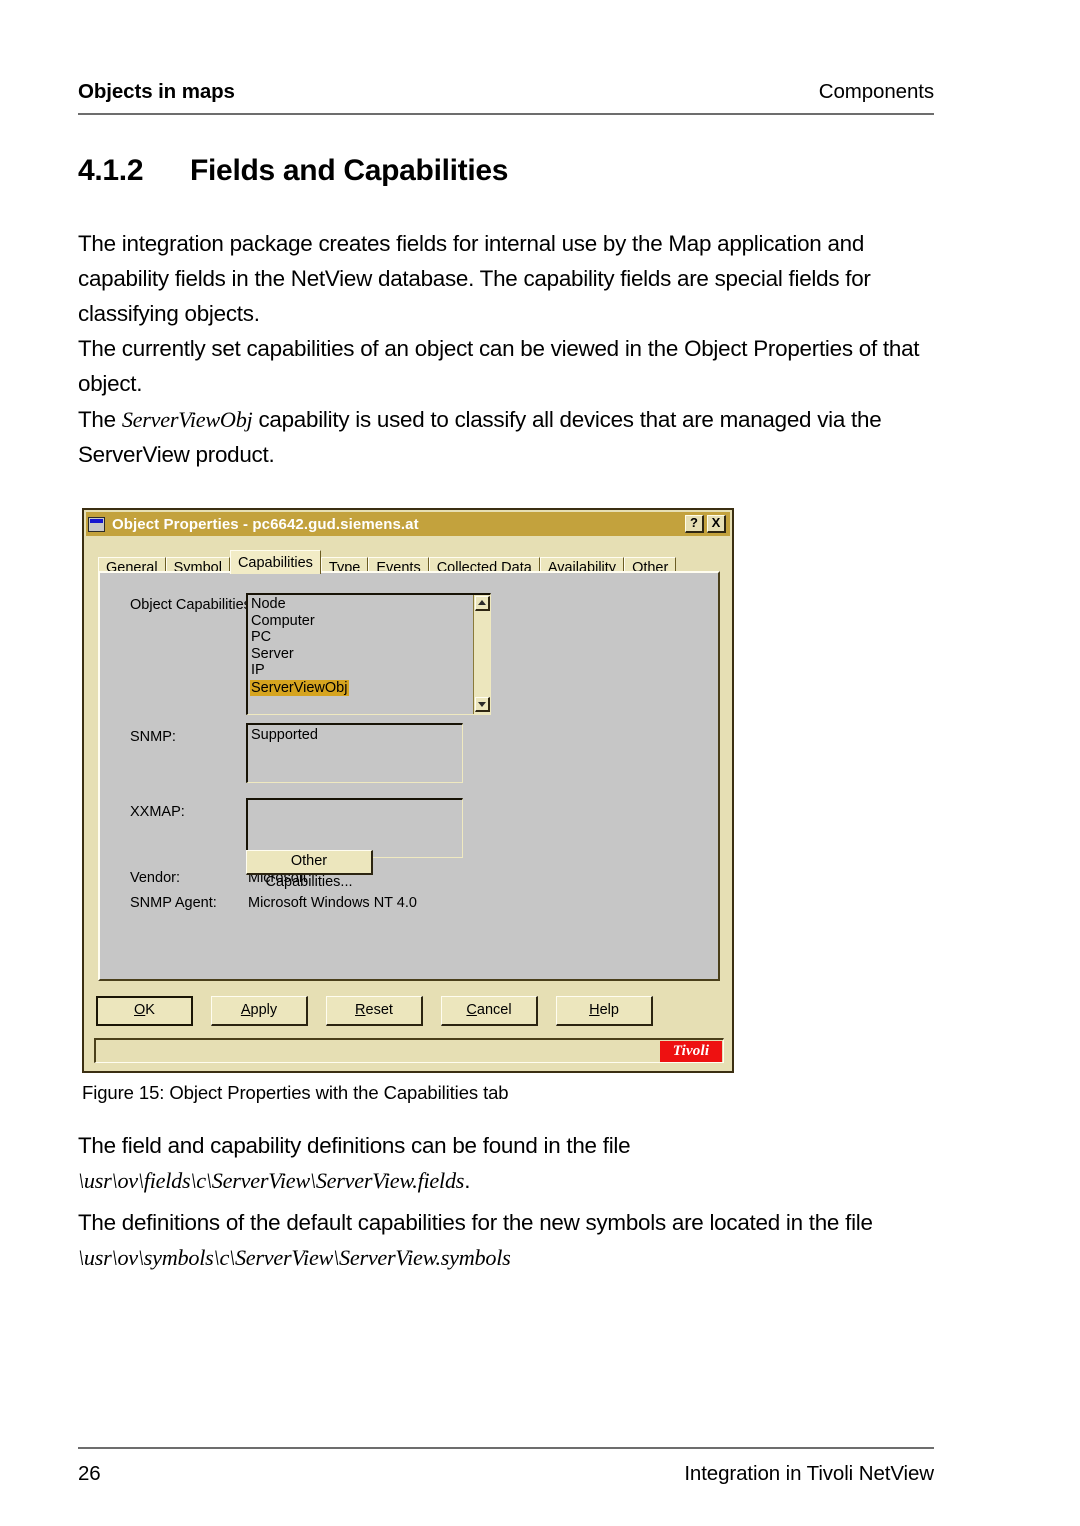  I want to click on listbox-scrollbar, so click(481, 654).